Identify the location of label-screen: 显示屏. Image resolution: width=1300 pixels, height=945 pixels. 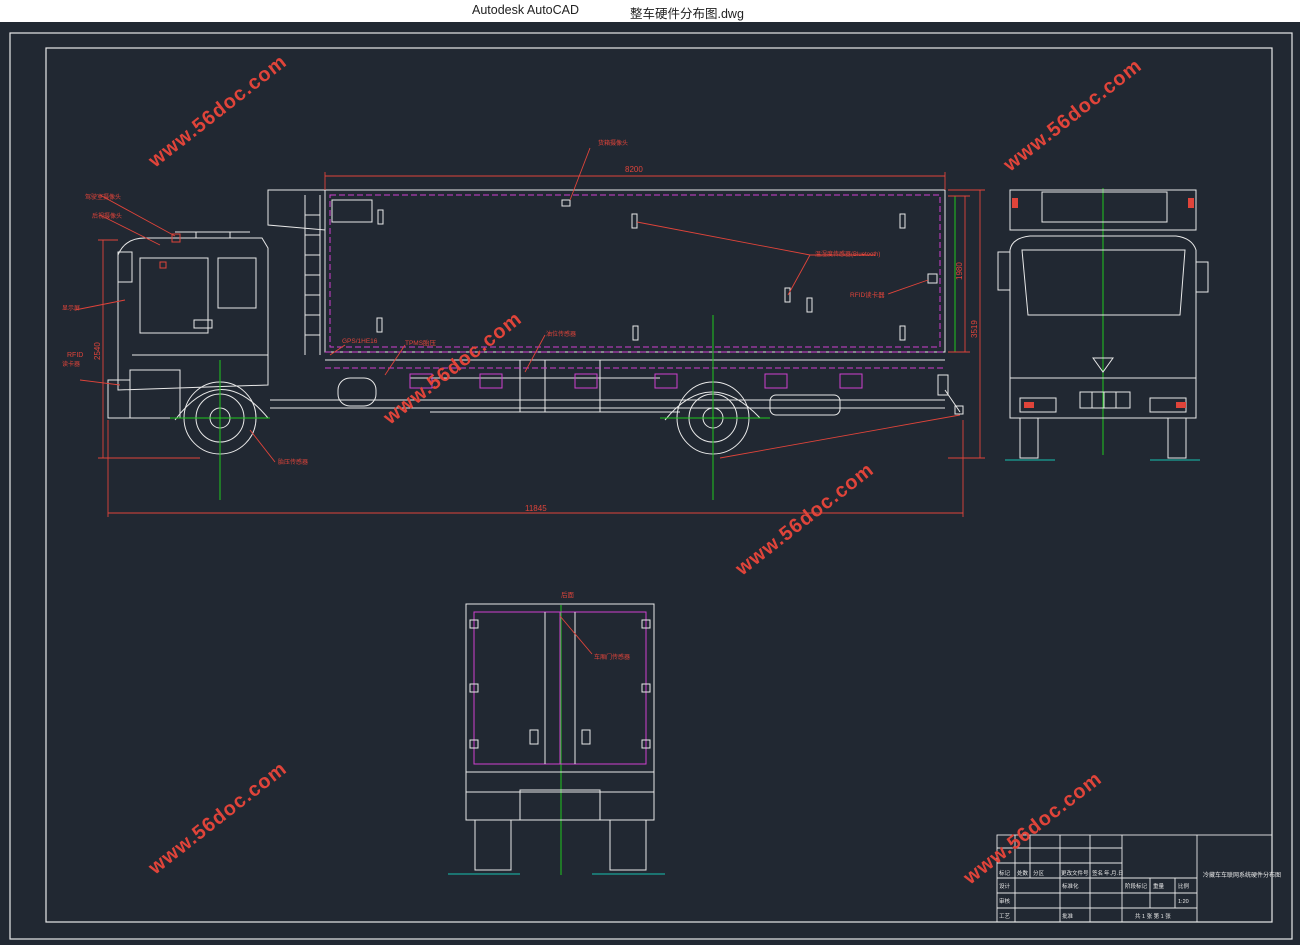
(71, 308).